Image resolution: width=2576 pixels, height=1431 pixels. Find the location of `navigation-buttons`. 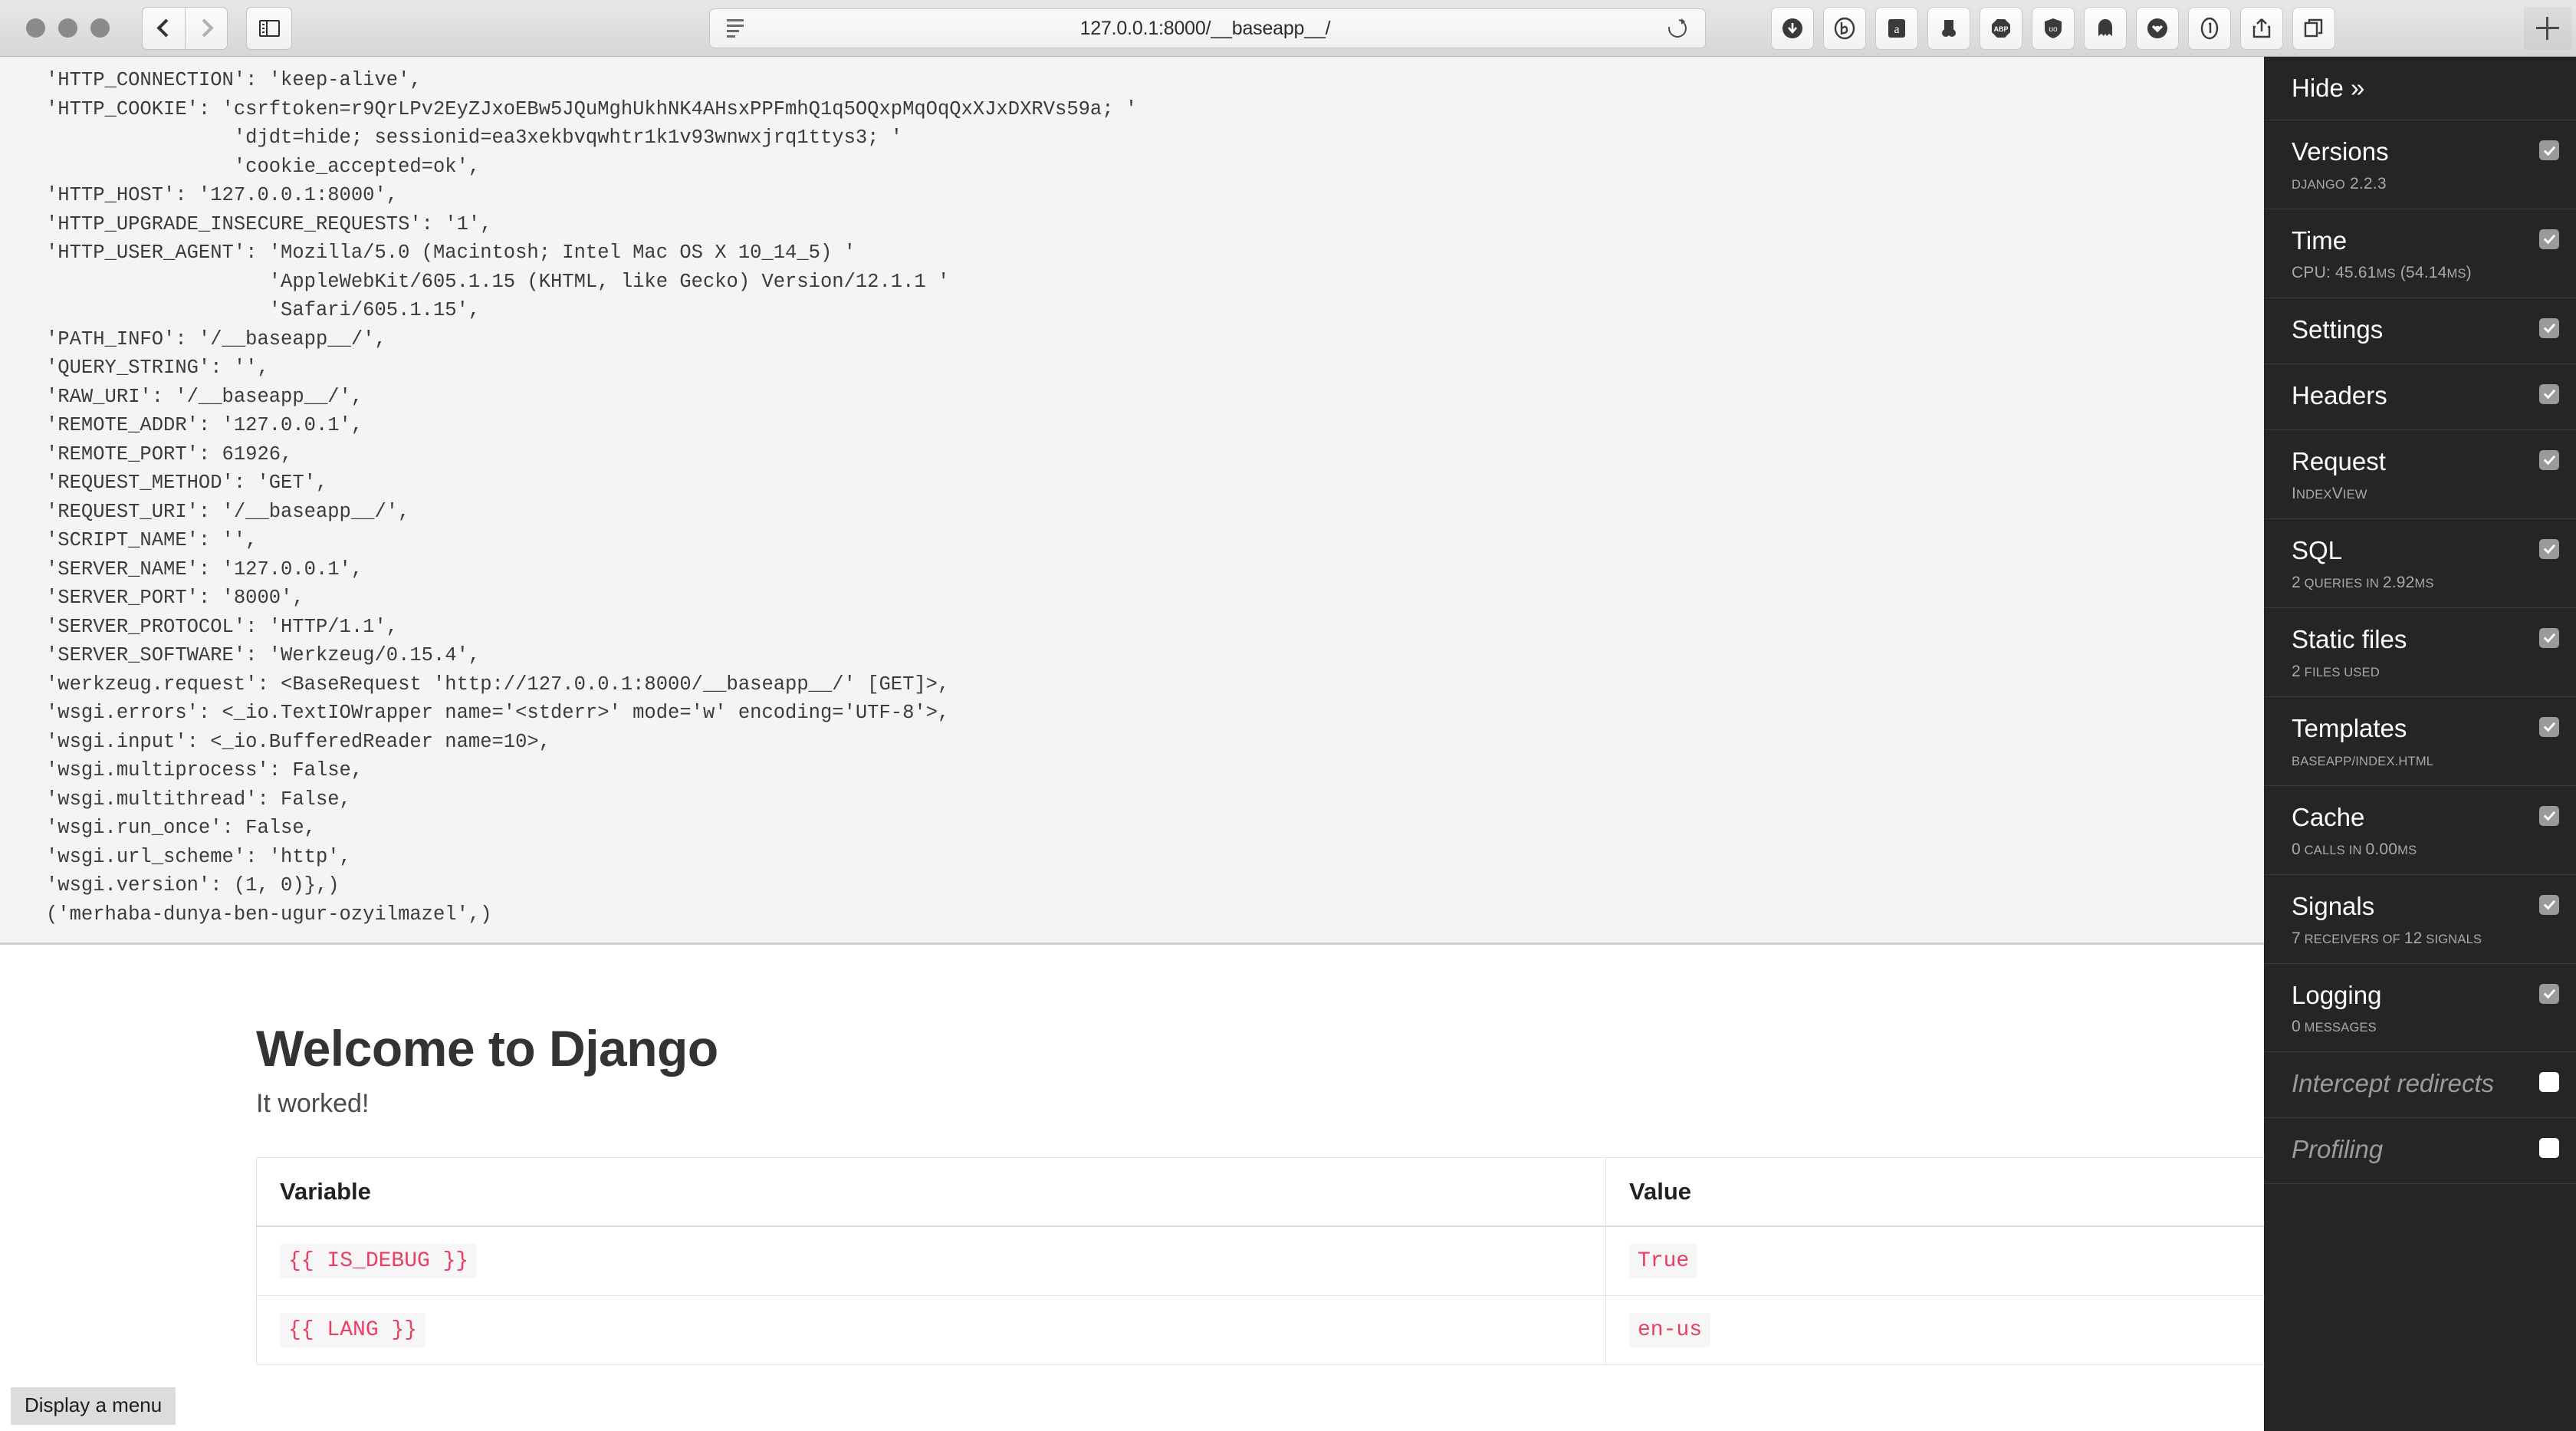

navigation-buttons is located at coordinates (185, 28).